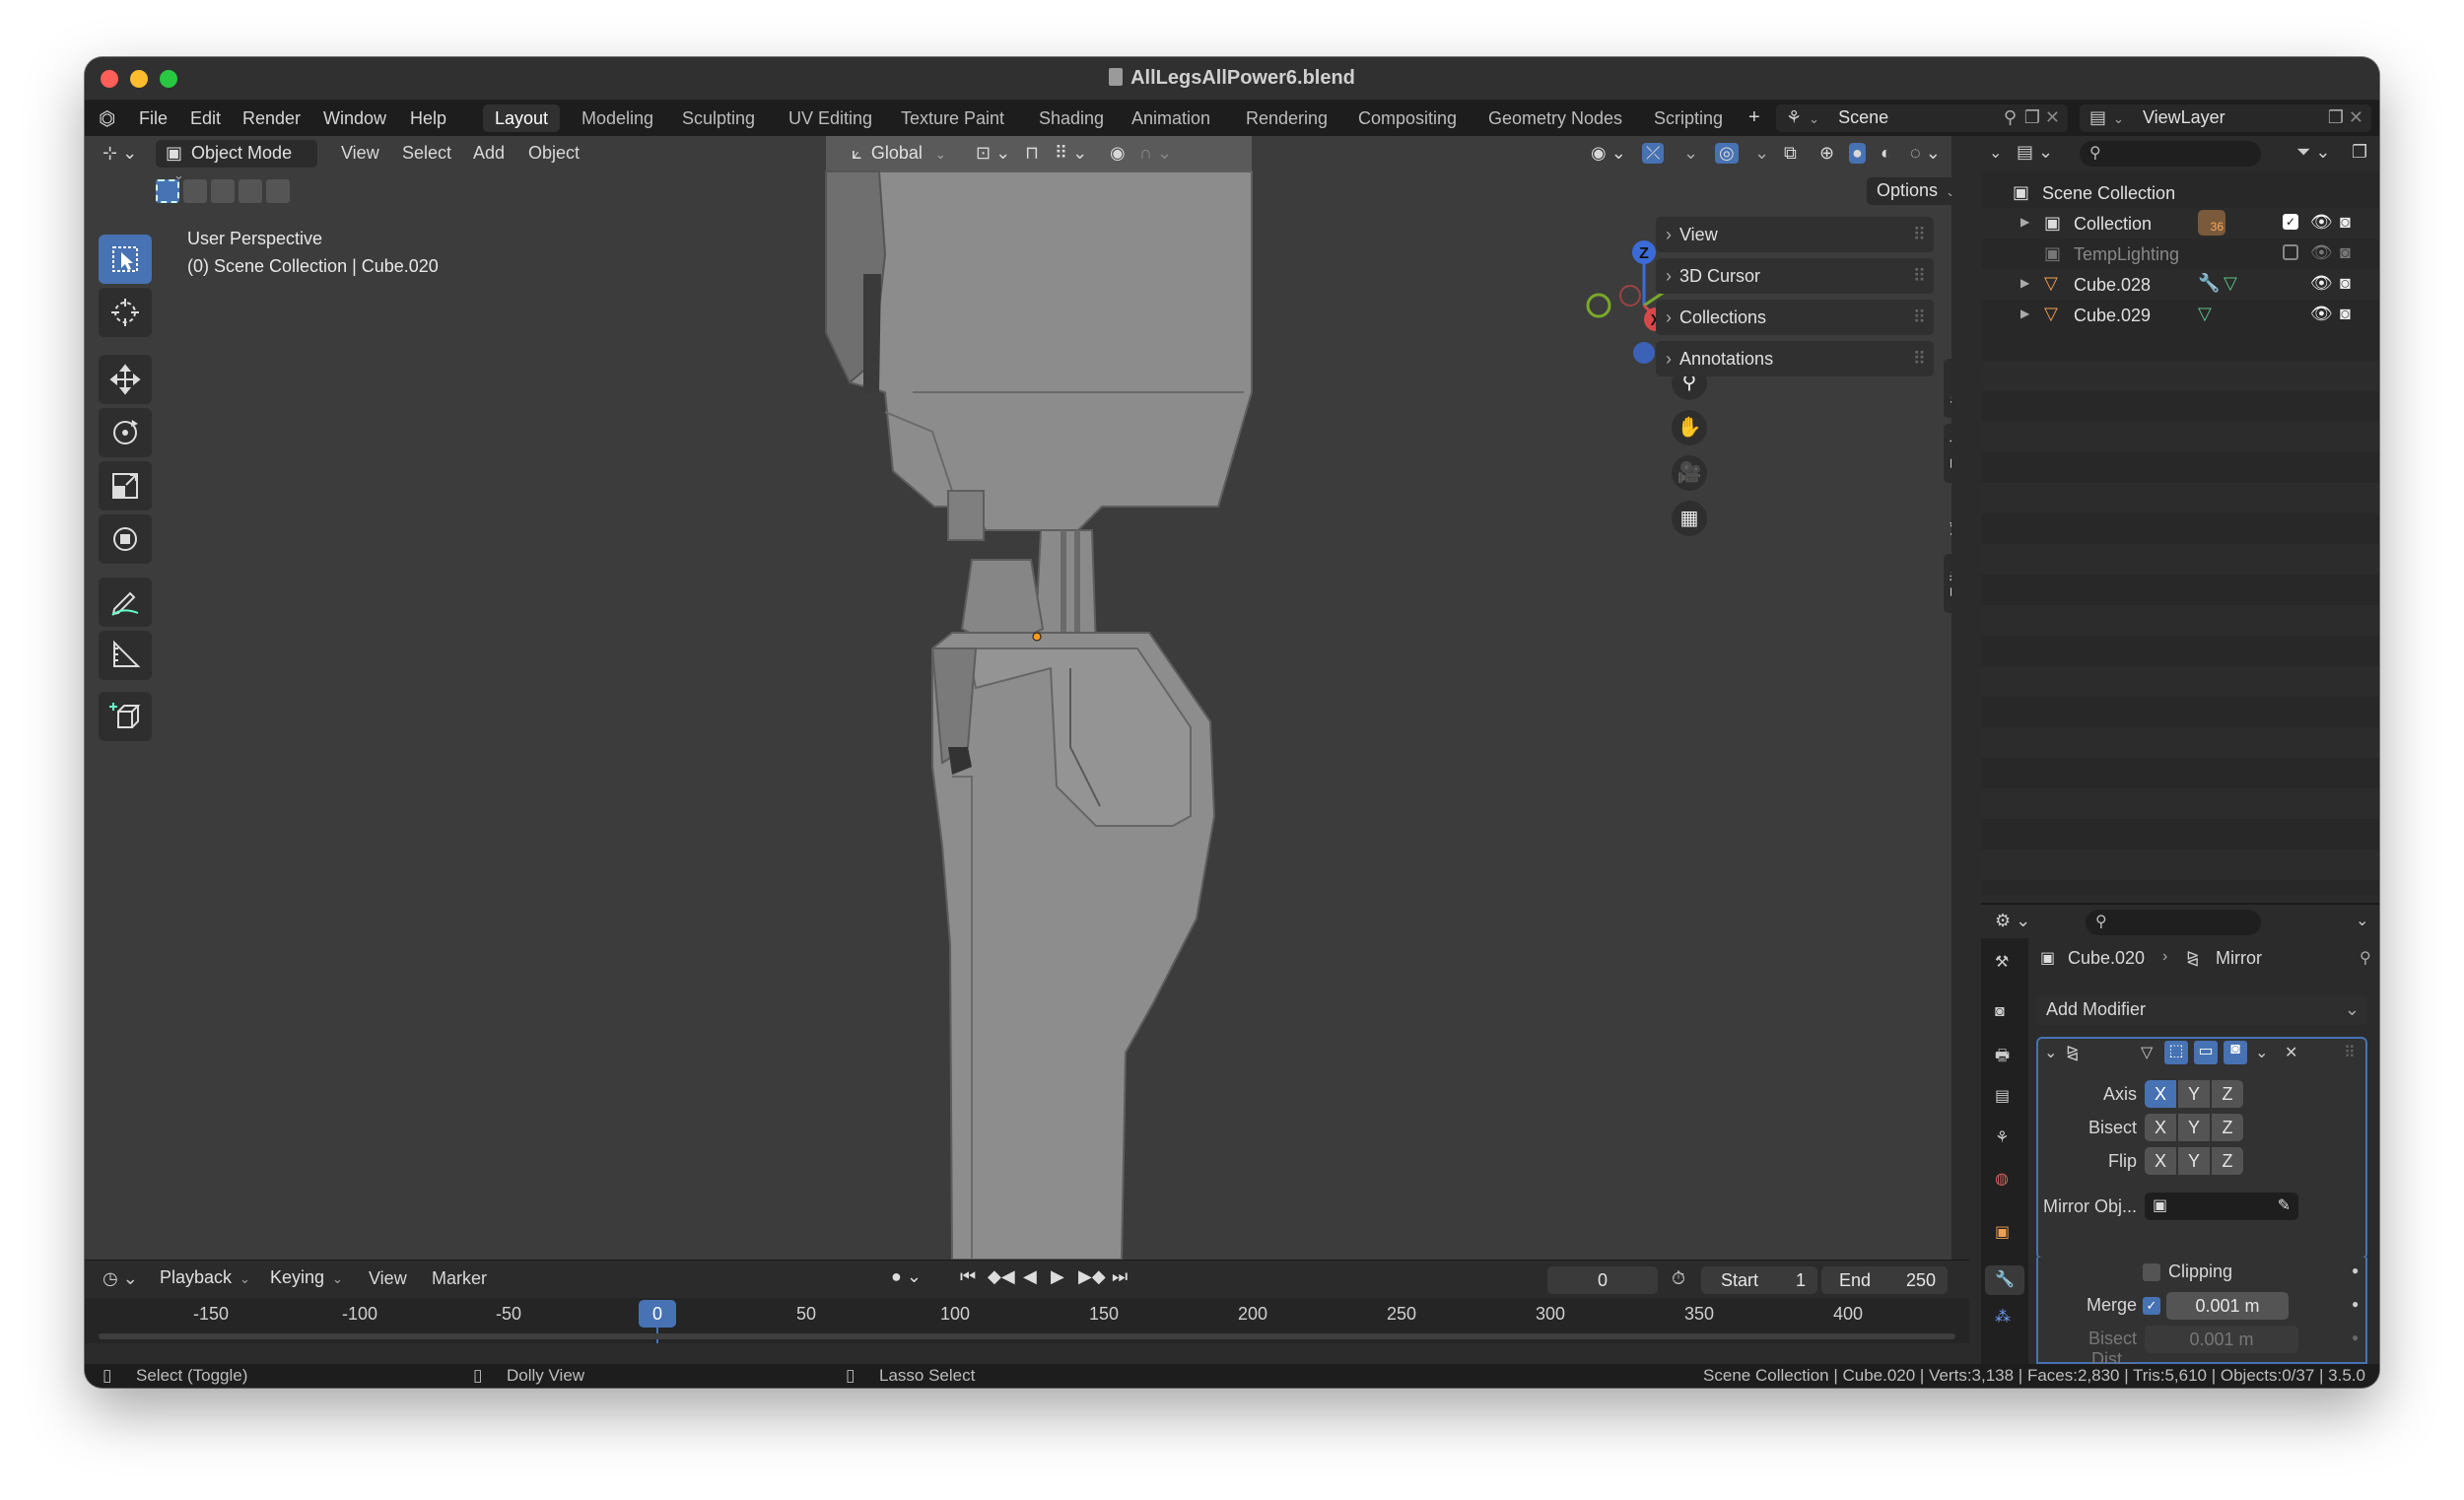  I want to click on exclude-checkbox, so click(2290, 252).